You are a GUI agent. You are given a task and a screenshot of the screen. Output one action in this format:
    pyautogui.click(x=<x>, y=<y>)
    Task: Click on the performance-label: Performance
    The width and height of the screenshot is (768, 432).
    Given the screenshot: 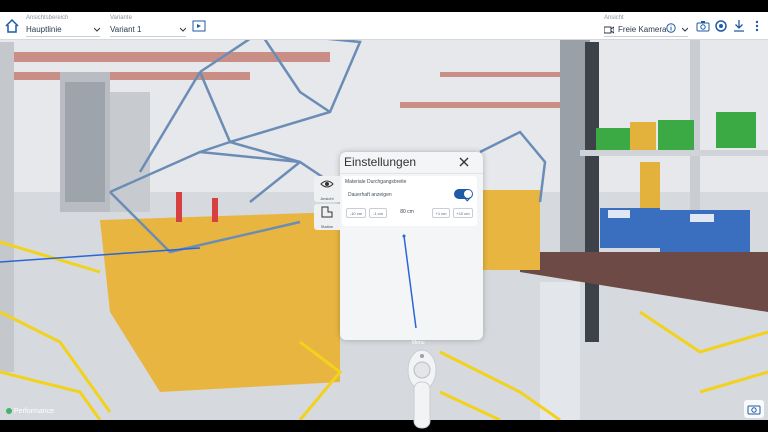 What is the action you would take?
    pyautogui.click(x=34, y=411)
    